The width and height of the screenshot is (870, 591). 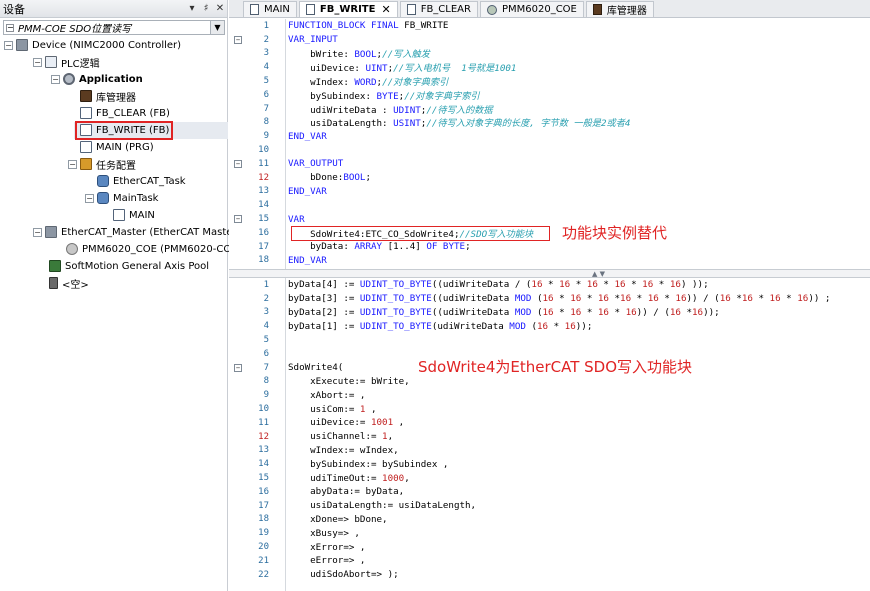 What do you see at coordinates (134, 215) in the screenshot?
I see `tree-item-main-call: MAIN` at bounding box center [134, 215].